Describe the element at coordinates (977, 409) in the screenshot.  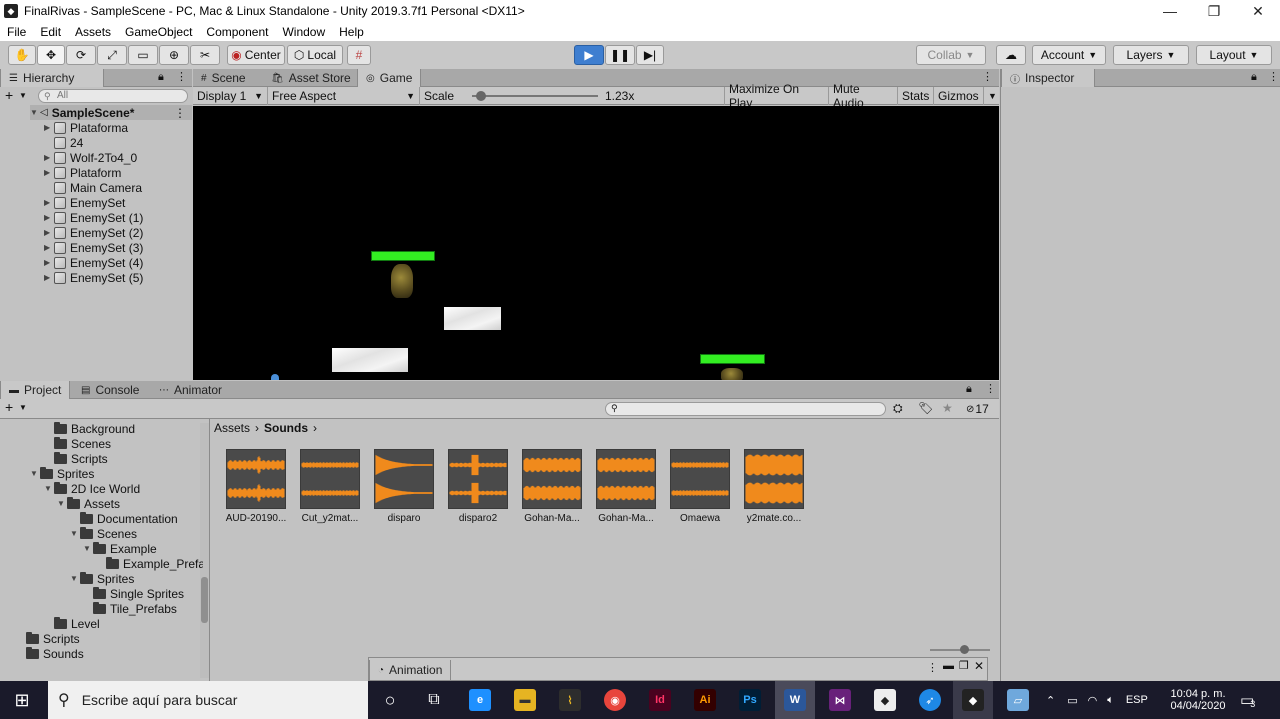
I see `hidden-packages-toggle: ⊘ 17` at that location.